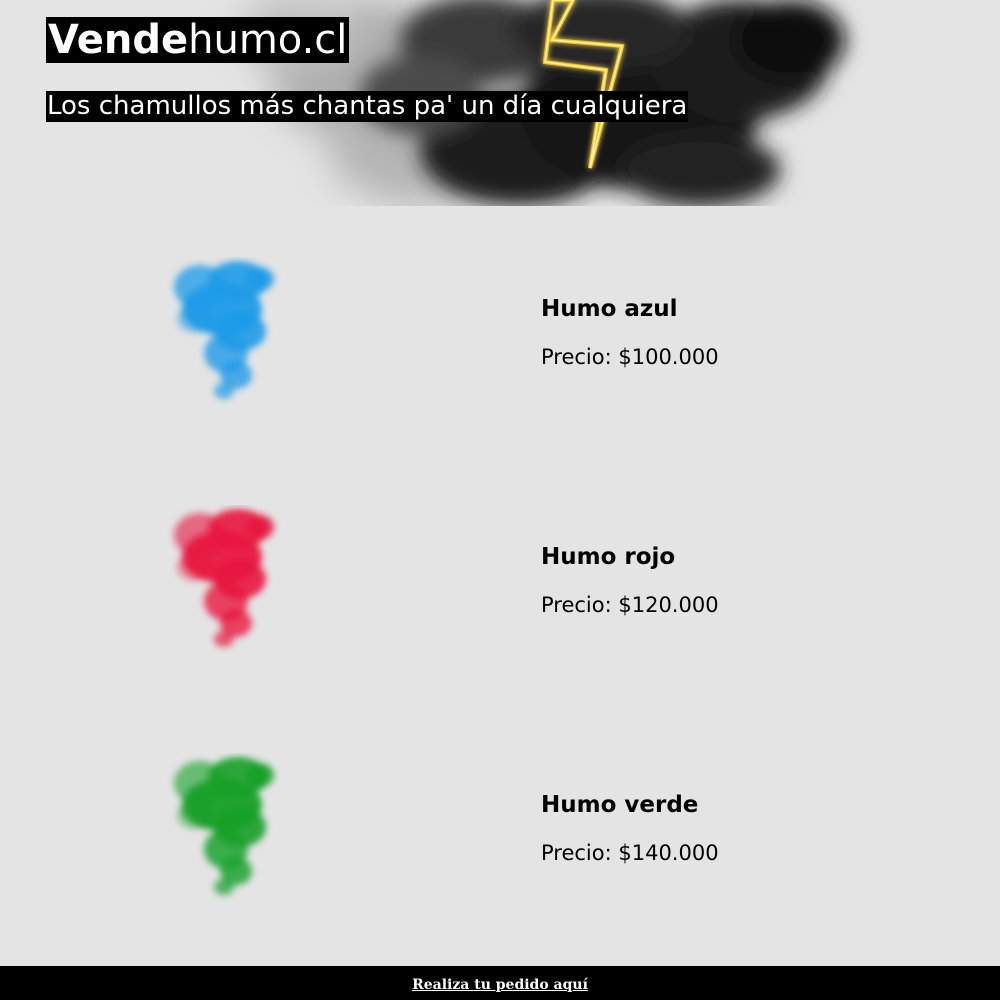 The height and width of the screenshot is (1000, 1000). What do you see at coordinates (630, 605) in the screenshot?
I see `product-price: Precio: $120.000` at bounding box center [630, 605].